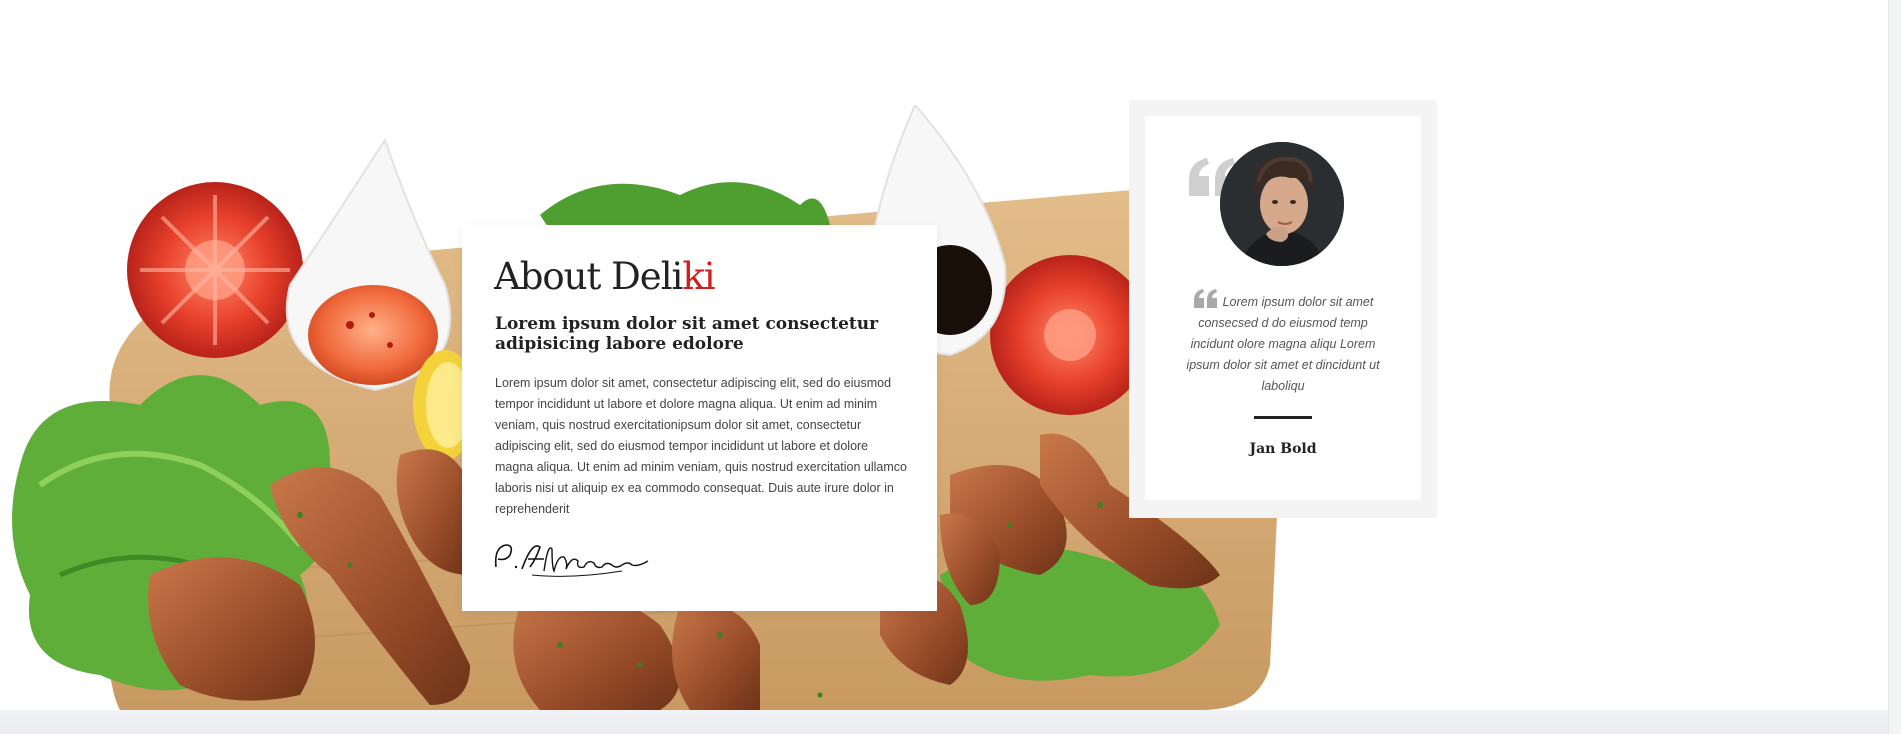  I want to click on scrollbar, so click(1894, 367).